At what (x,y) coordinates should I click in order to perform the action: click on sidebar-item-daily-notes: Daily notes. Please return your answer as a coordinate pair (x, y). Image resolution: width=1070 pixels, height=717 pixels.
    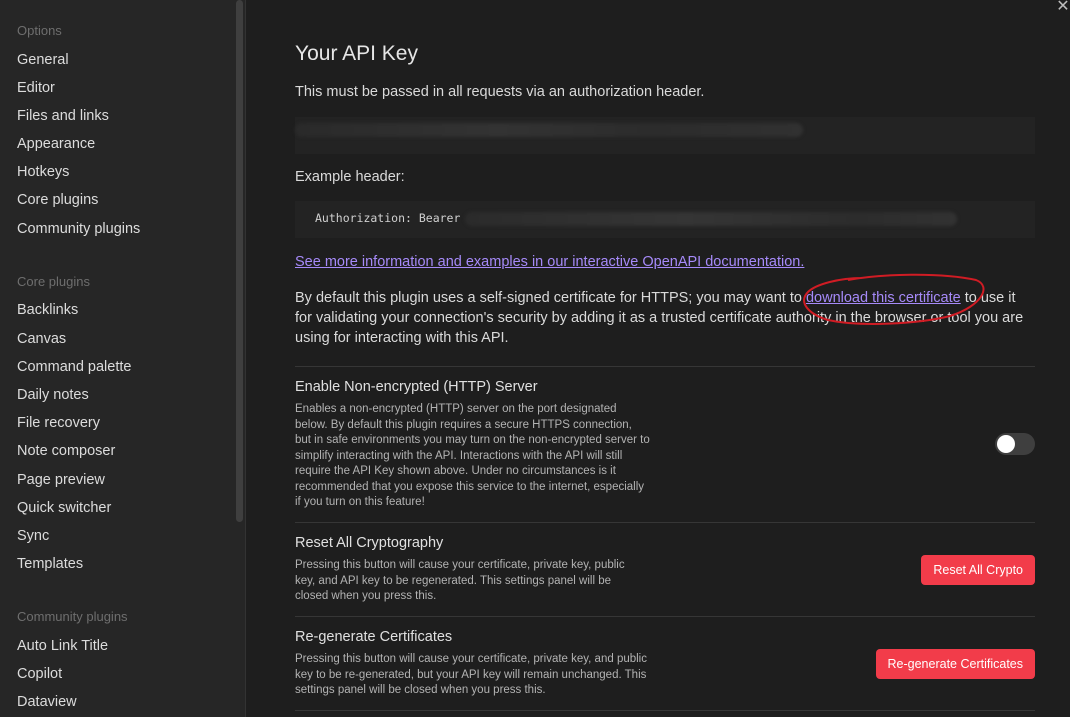
    Looking at the image, I should click on (53, 395).